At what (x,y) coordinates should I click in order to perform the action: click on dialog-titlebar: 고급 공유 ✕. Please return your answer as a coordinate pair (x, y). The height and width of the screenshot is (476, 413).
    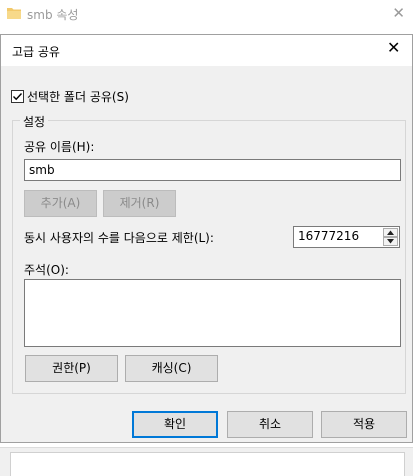
    Looking at the image, I should click on (206, 50).